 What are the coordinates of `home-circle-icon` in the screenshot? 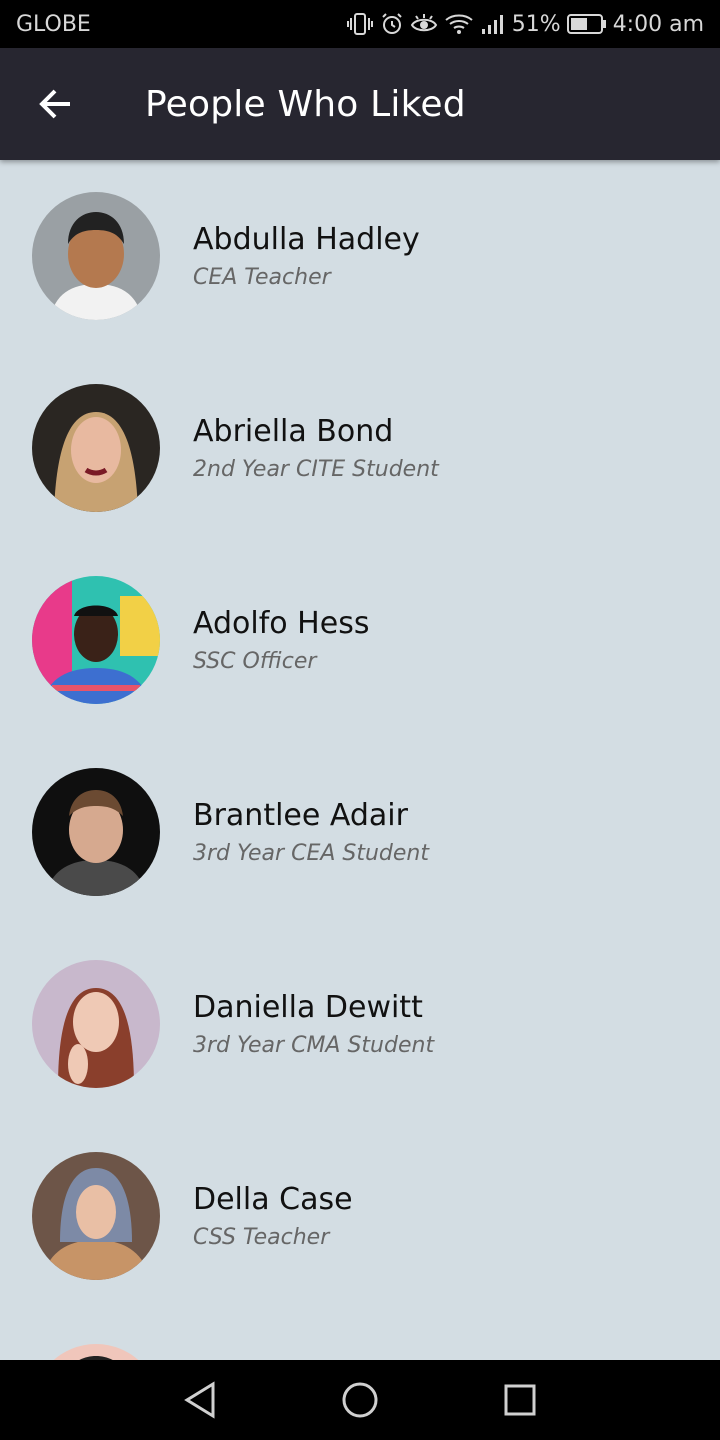 It's located at (360, 1400).